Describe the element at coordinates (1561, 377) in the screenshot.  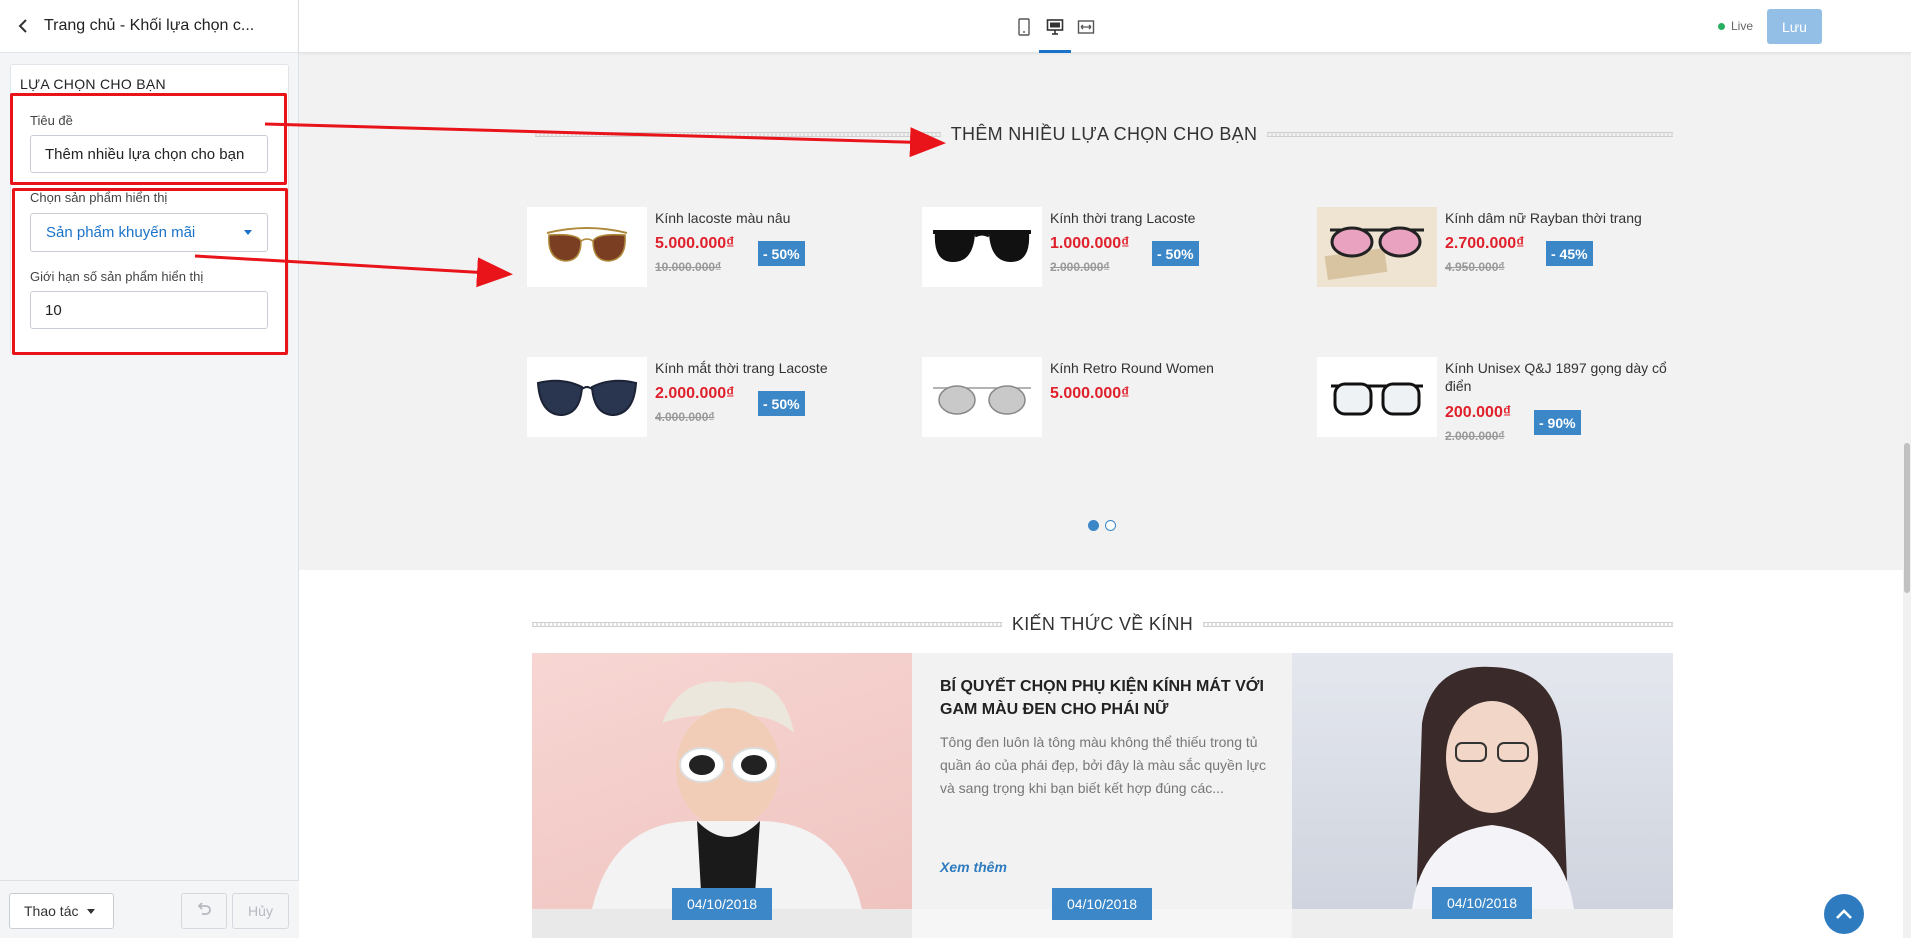
I see `product-name: Kính Unisex Q&J 1897 gọng dày cổ điển` at that location.